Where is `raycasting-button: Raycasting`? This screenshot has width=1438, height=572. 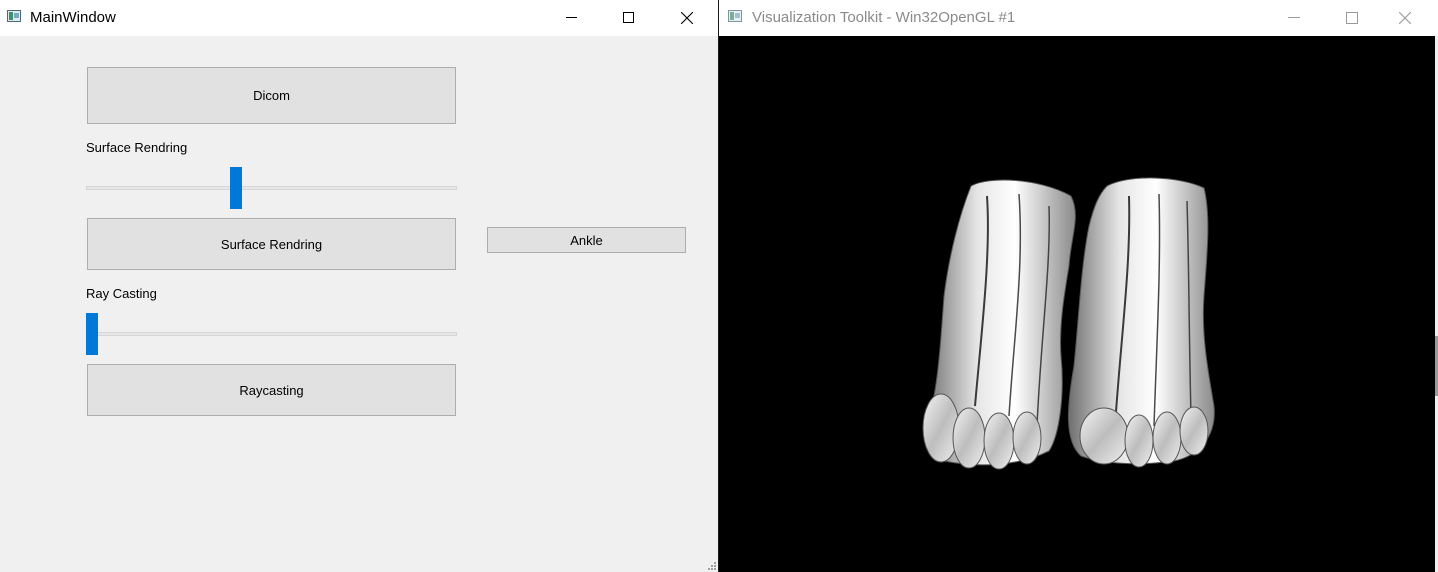 raycasting-button: Raycasting is located at coordinates (271, 390).